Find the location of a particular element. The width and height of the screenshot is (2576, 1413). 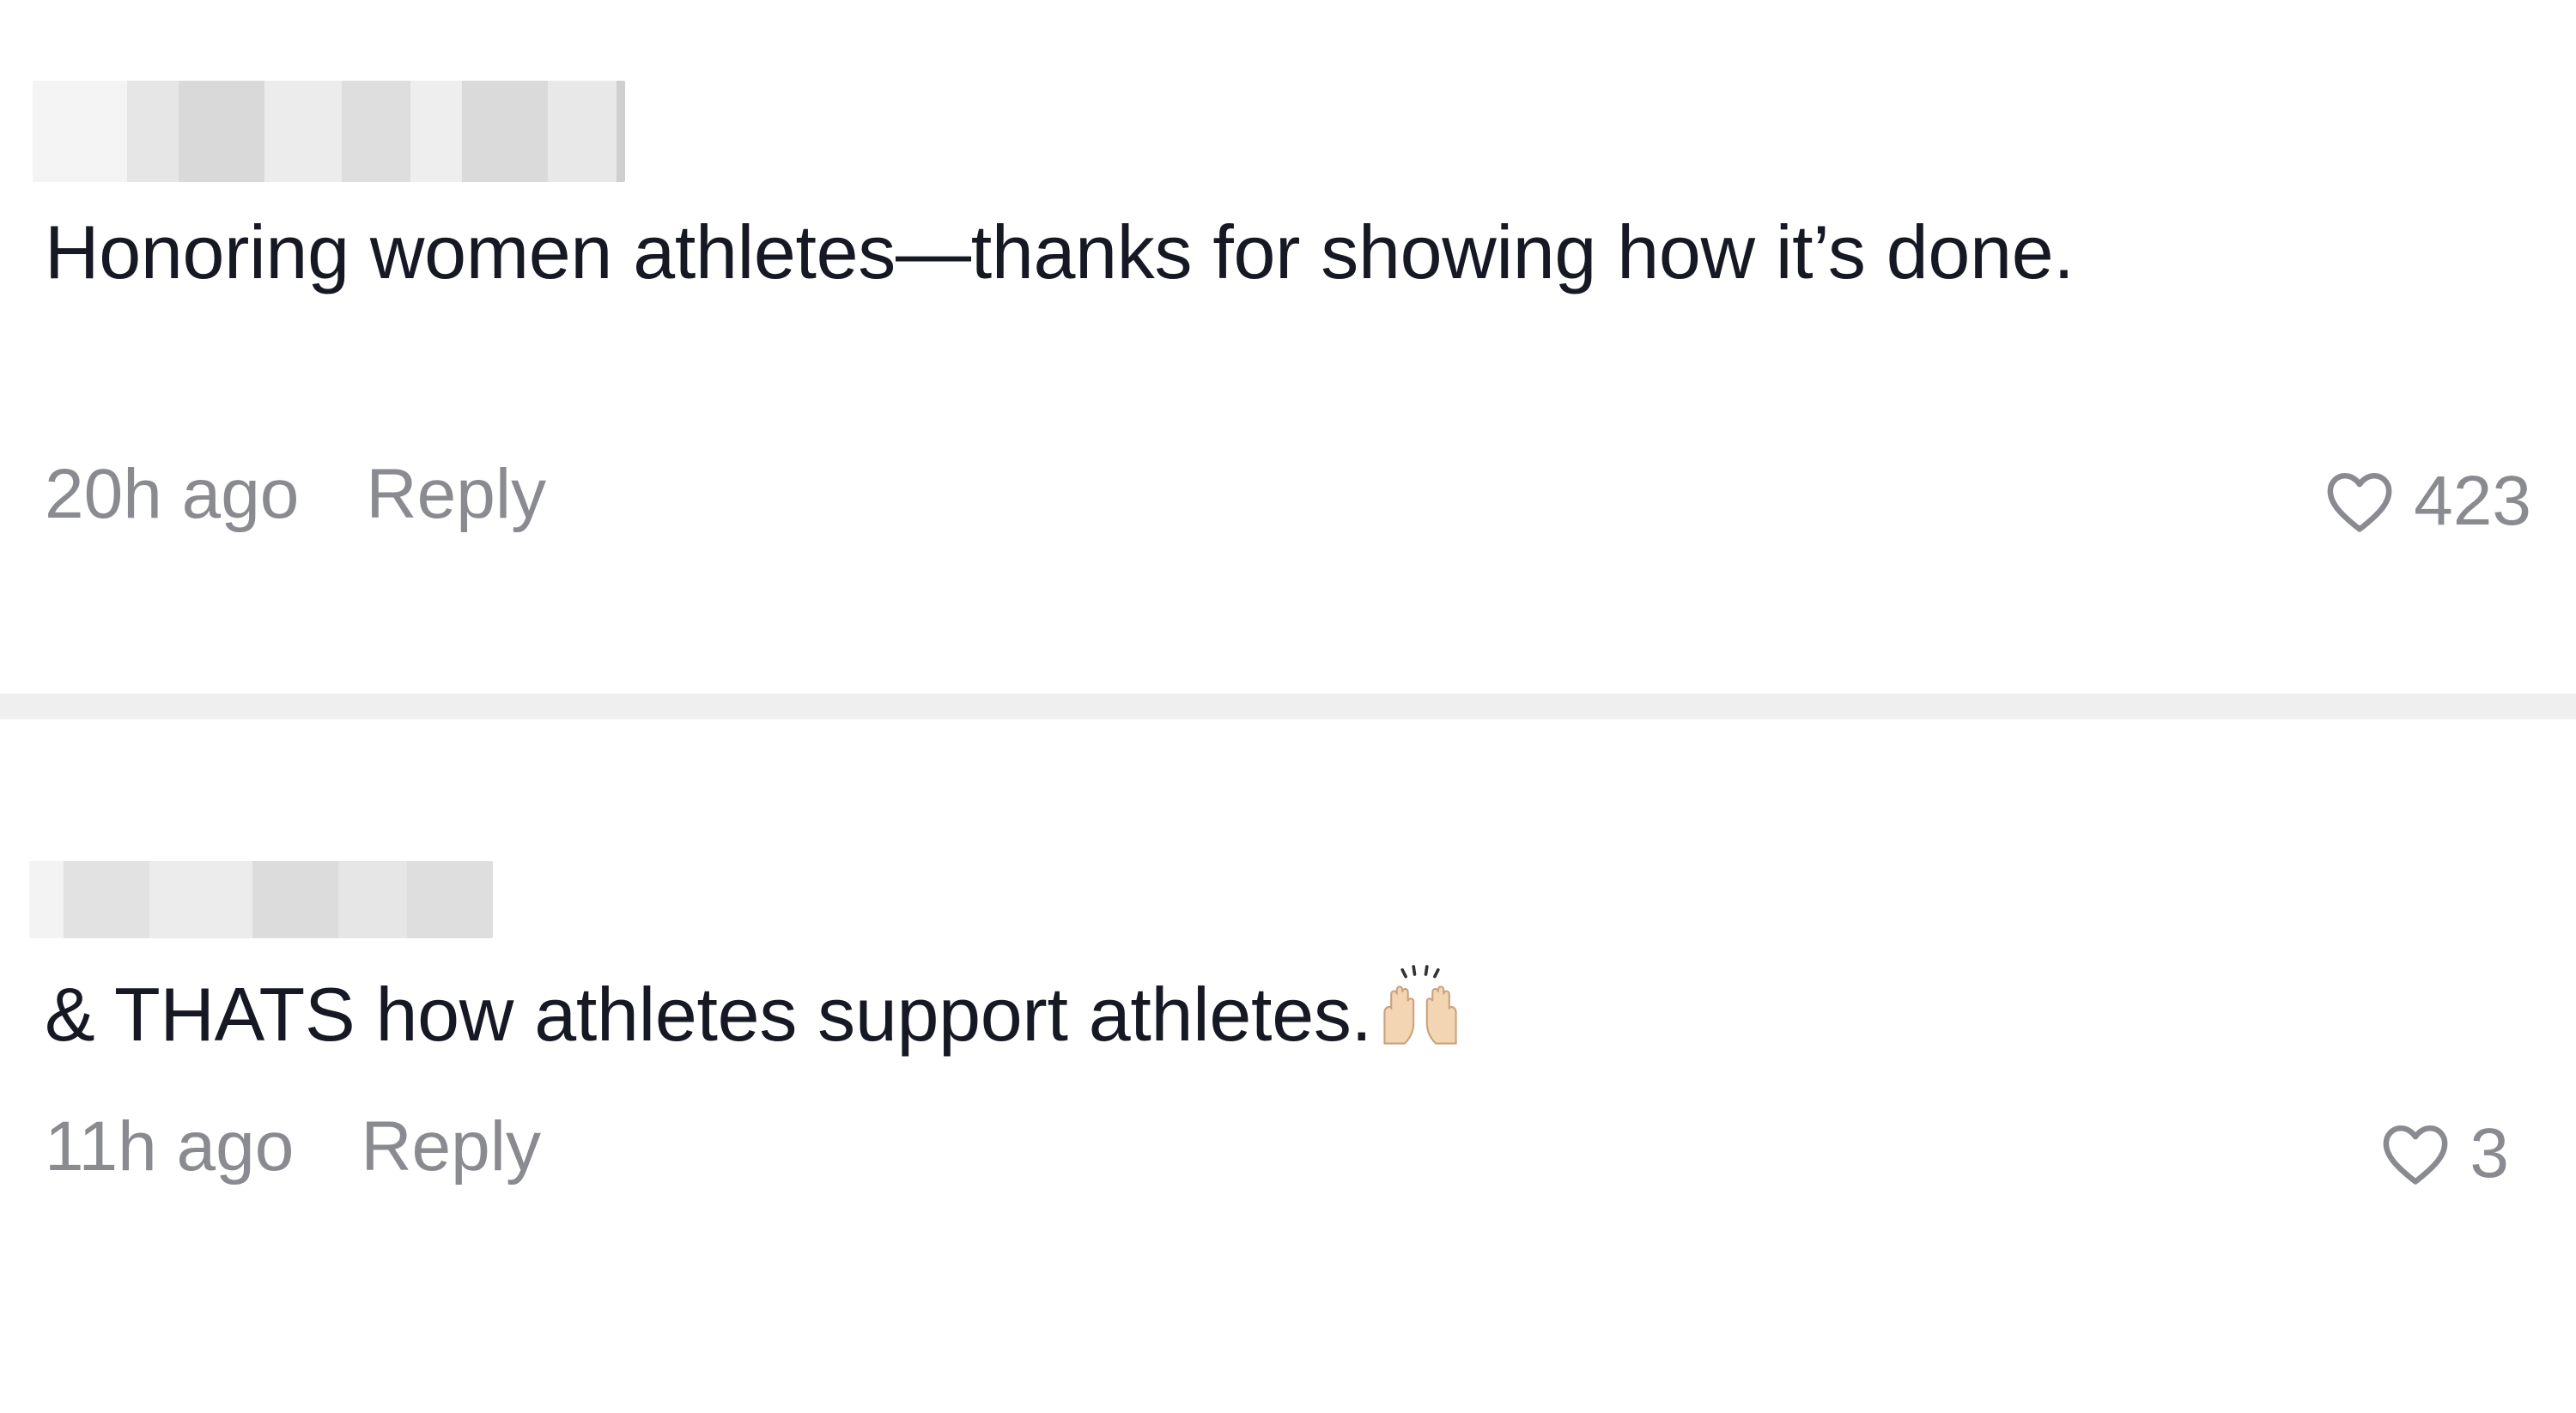

comment-meta: 11h ago Reply is located at coordinates (293, 1147).